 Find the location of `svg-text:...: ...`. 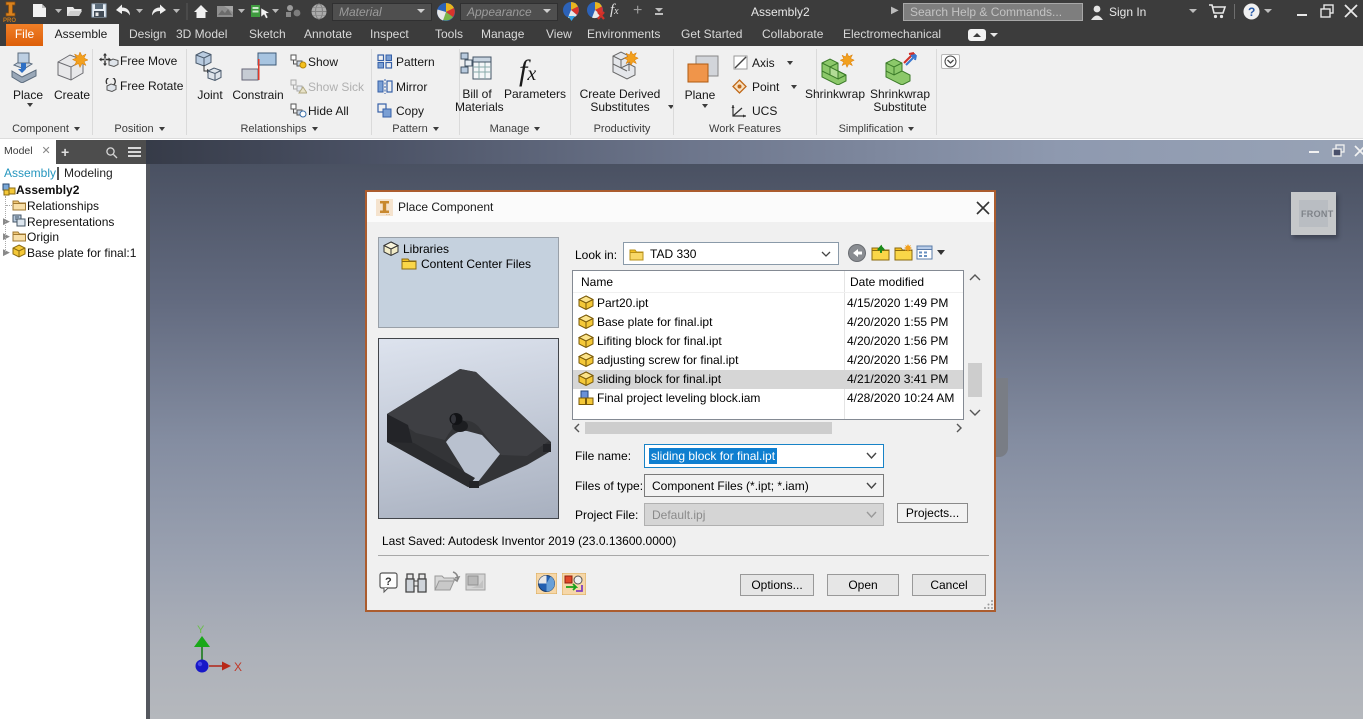

svg-text:...: ... is located at coordinates (388, 213).